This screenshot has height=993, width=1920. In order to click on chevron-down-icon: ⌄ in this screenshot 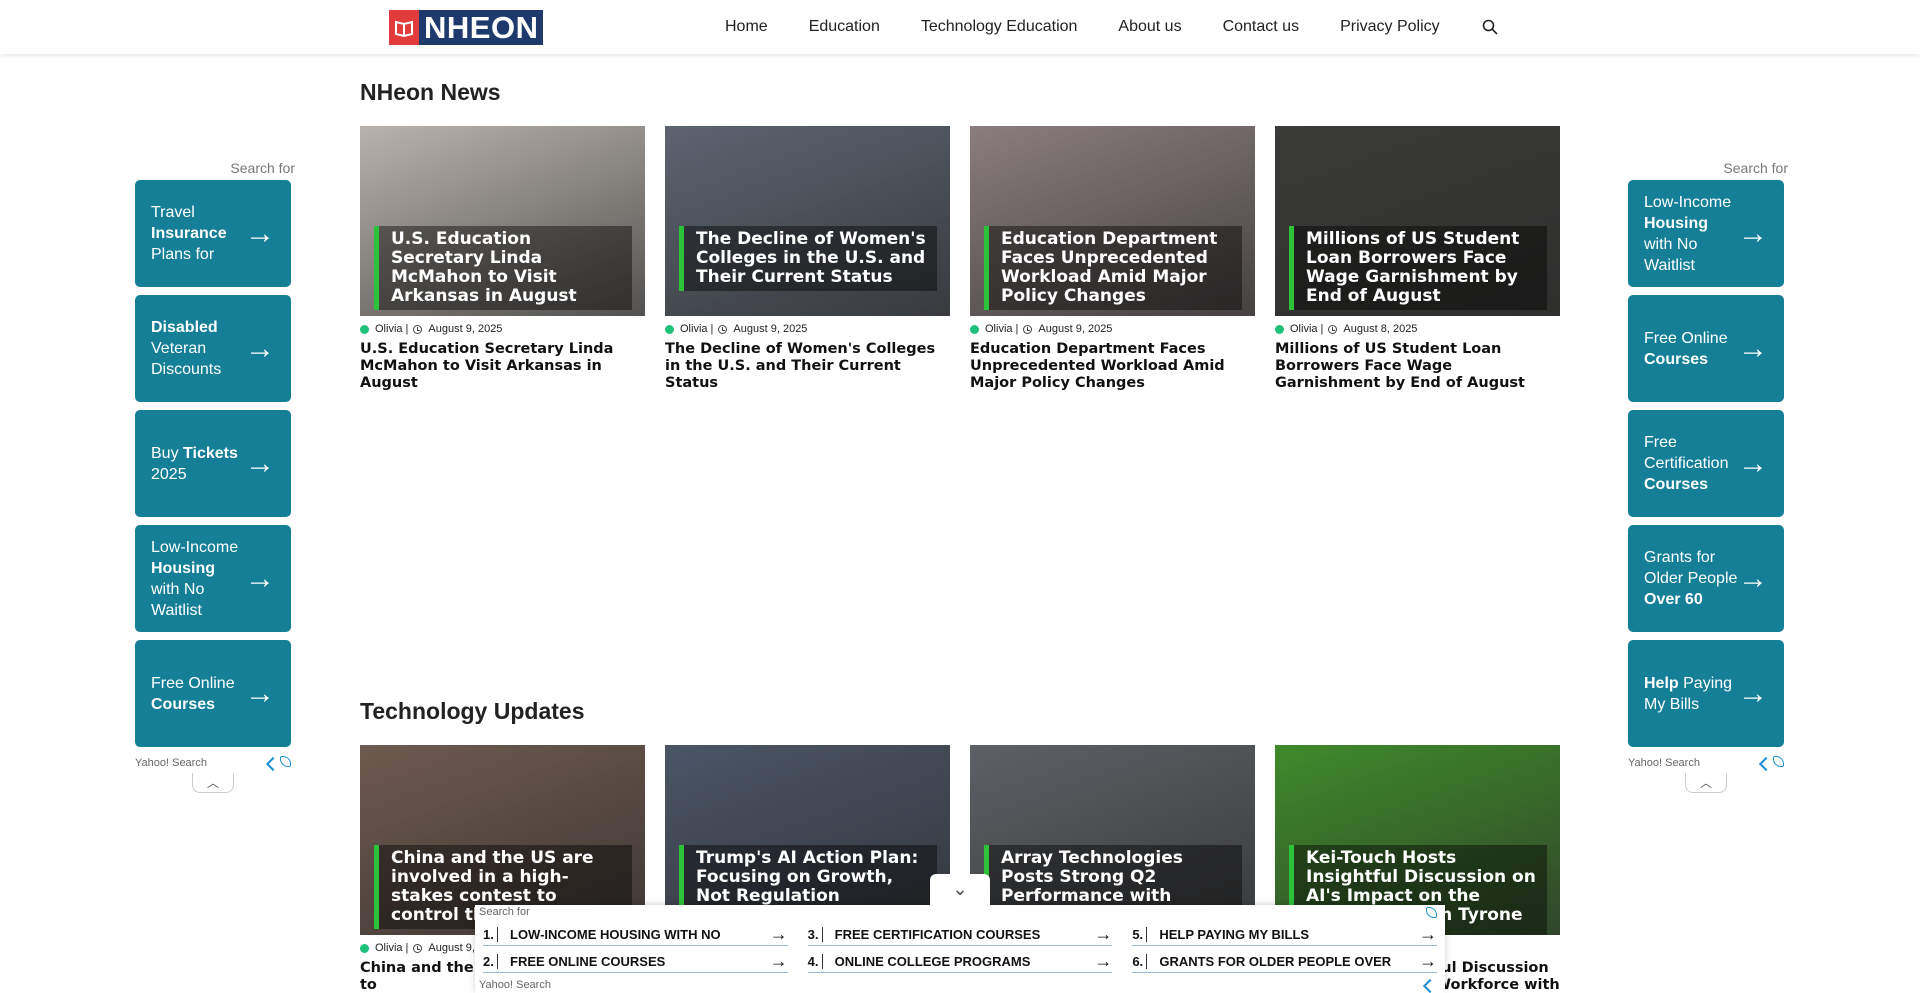, I will do `click(960, 889)`.